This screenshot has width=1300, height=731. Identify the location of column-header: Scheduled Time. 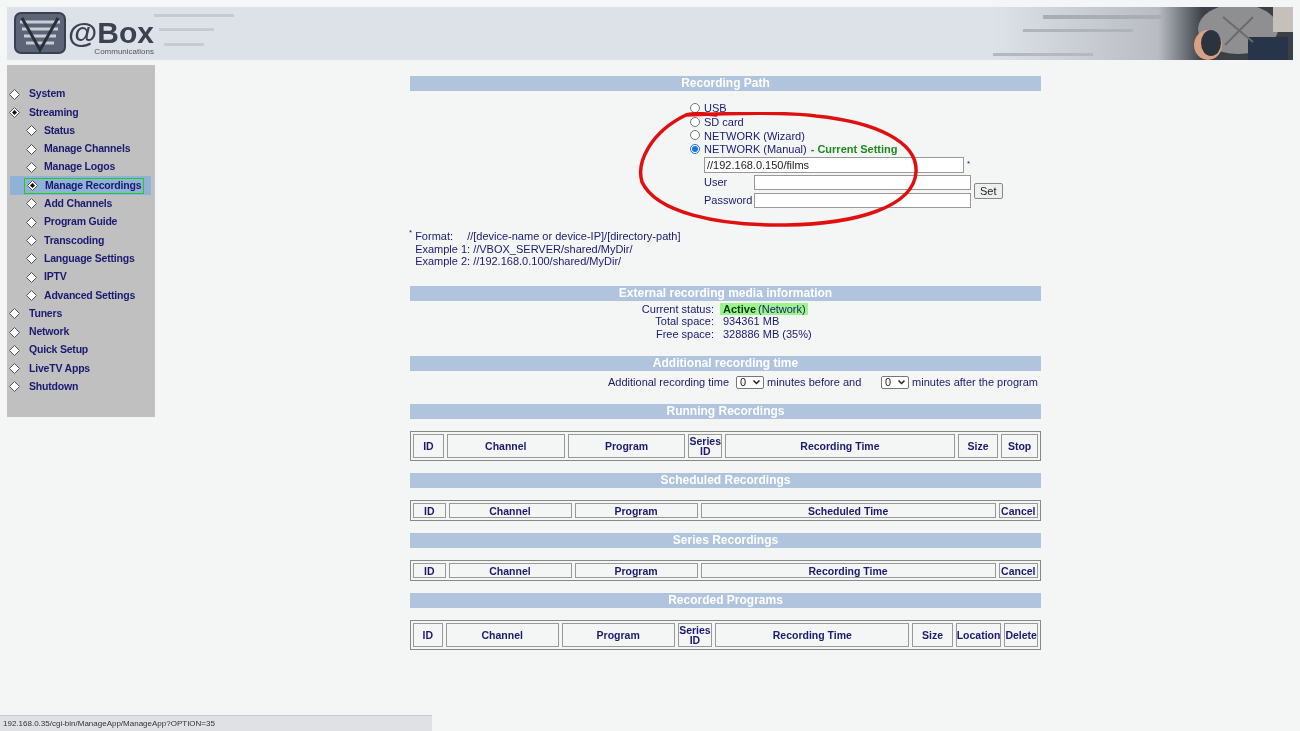
(848, 511).